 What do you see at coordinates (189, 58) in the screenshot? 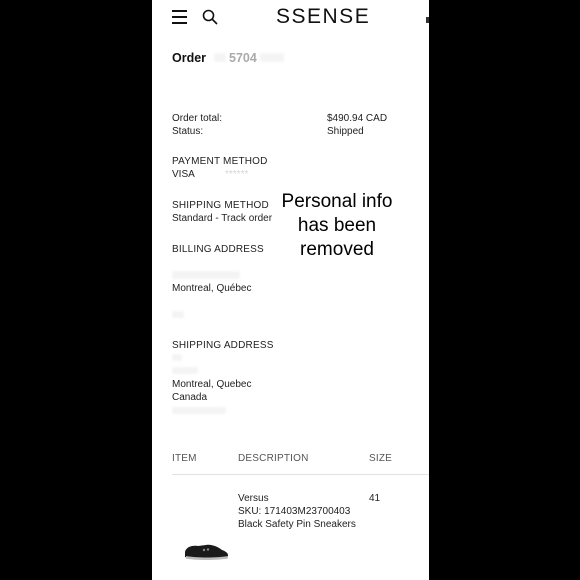
I see `order-title-prefix: Order` at bounding box center [189, 58].